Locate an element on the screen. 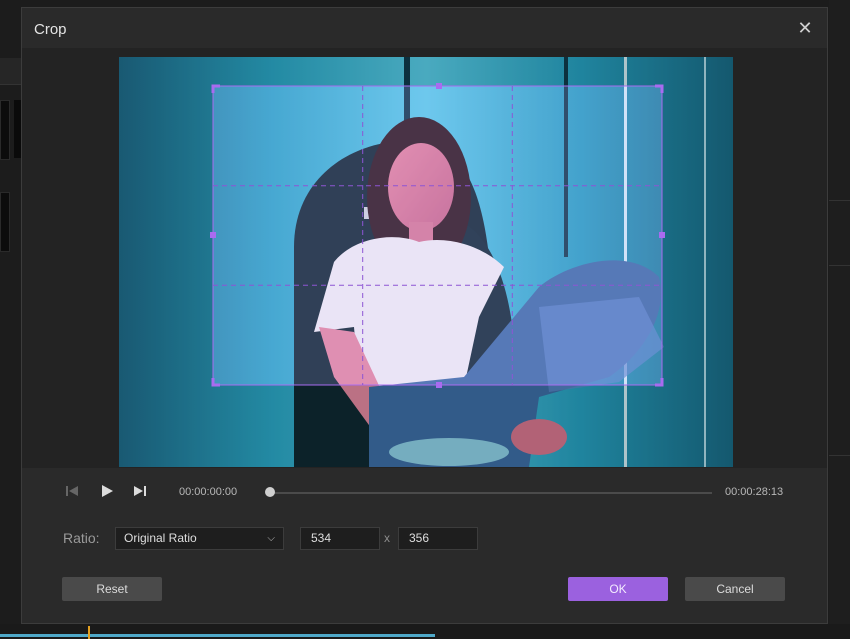 The image size is (850, 639). reset-button: Reset is located at coordinates (112, 589).